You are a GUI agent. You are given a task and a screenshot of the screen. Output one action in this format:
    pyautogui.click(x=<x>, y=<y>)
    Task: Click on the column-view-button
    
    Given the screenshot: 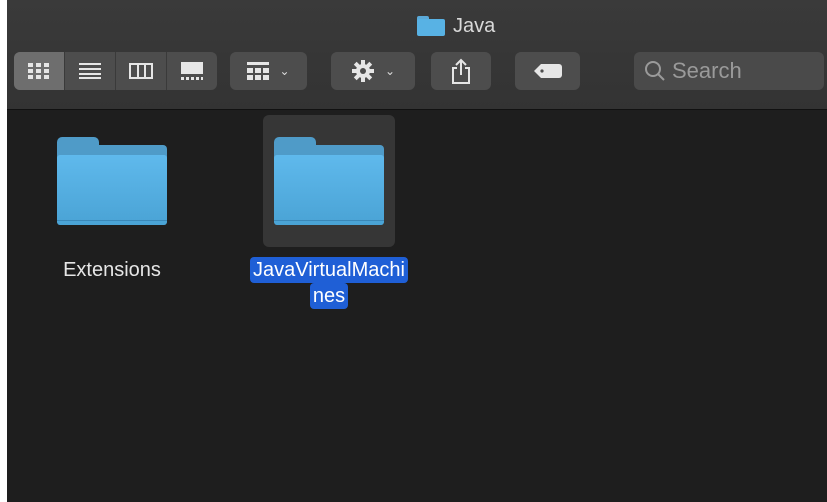 What is the action you would take?
    pyautogui.click(x=141, y=71)
    